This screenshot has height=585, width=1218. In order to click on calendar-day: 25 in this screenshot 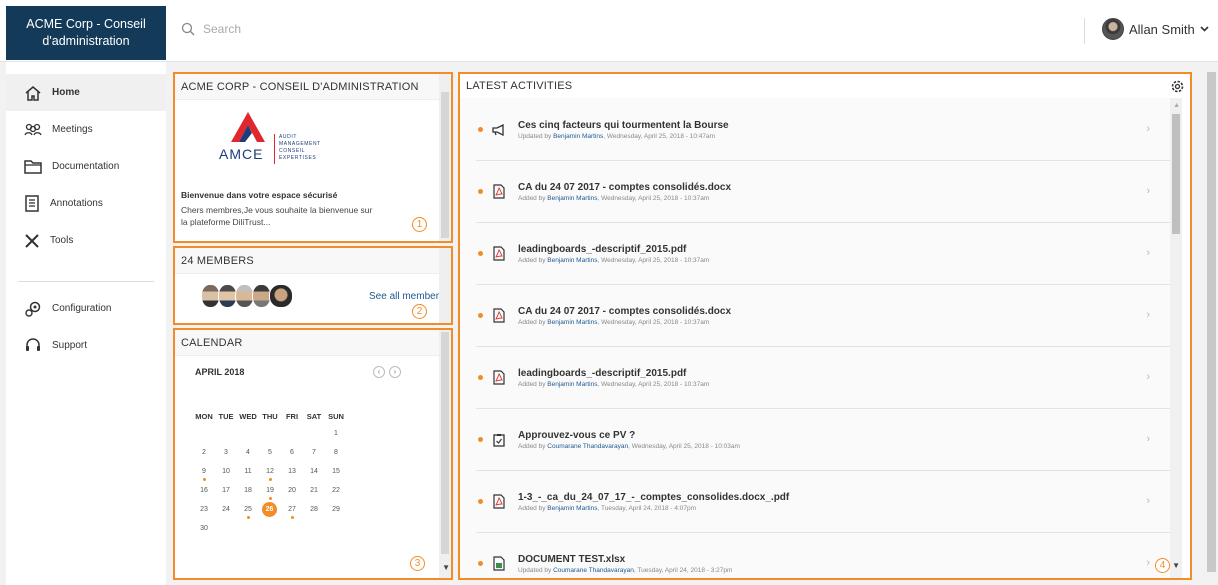, I will do `click(248, 509)`.